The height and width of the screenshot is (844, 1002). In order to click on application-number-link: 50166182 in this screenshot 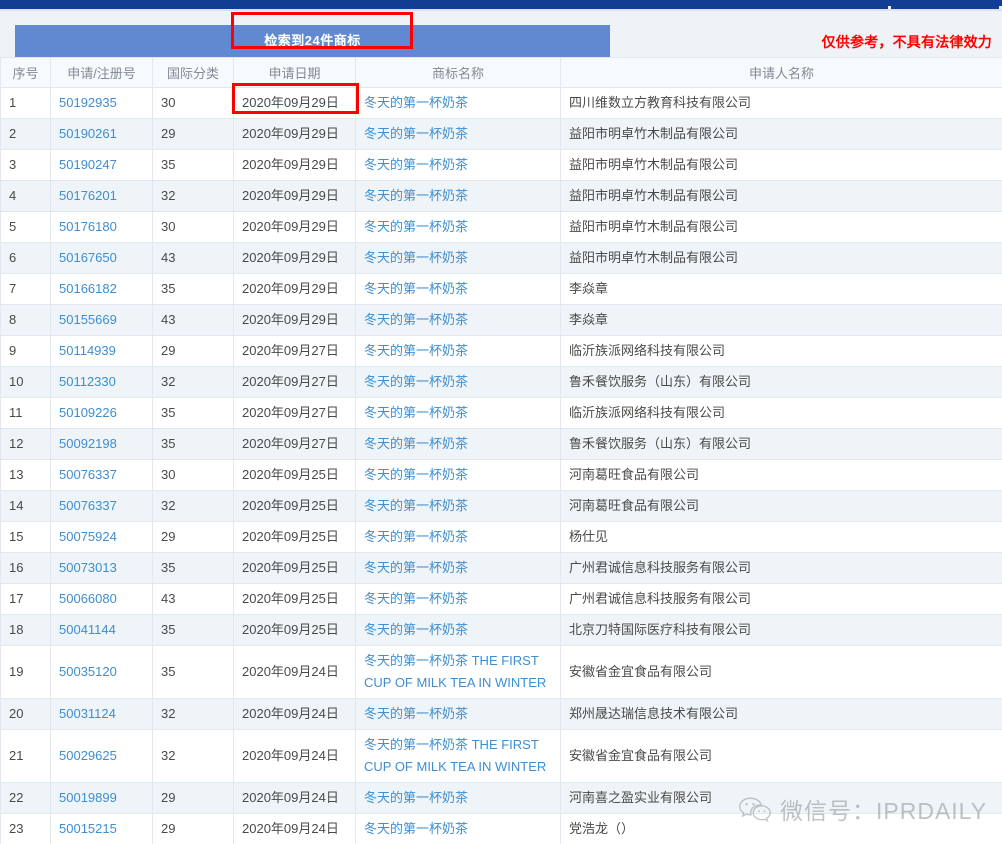, I will do `click(88, 288)`.